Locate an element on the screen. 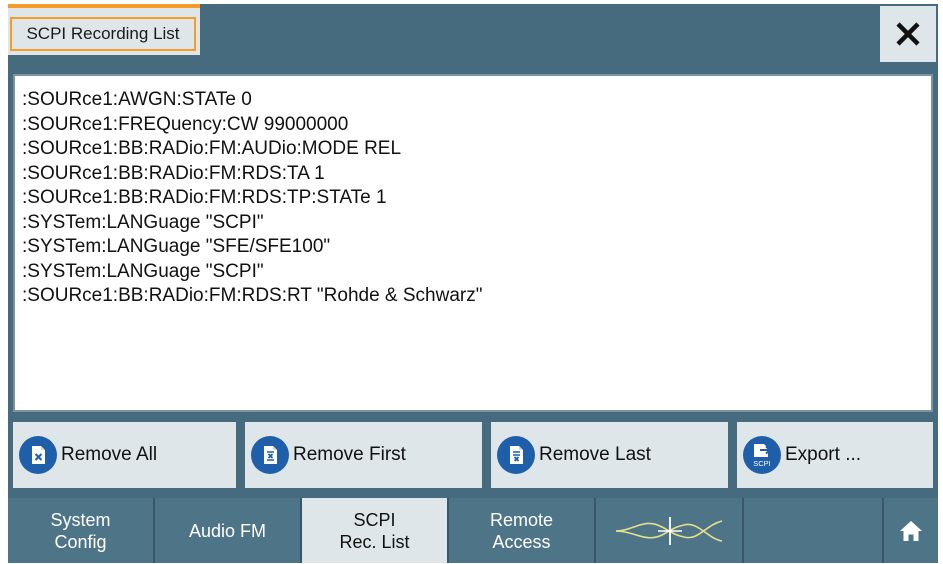 The height and width of the screenshot is (564, 943). title-tab: SCPI Recording List is located at coordinates (104, 29).